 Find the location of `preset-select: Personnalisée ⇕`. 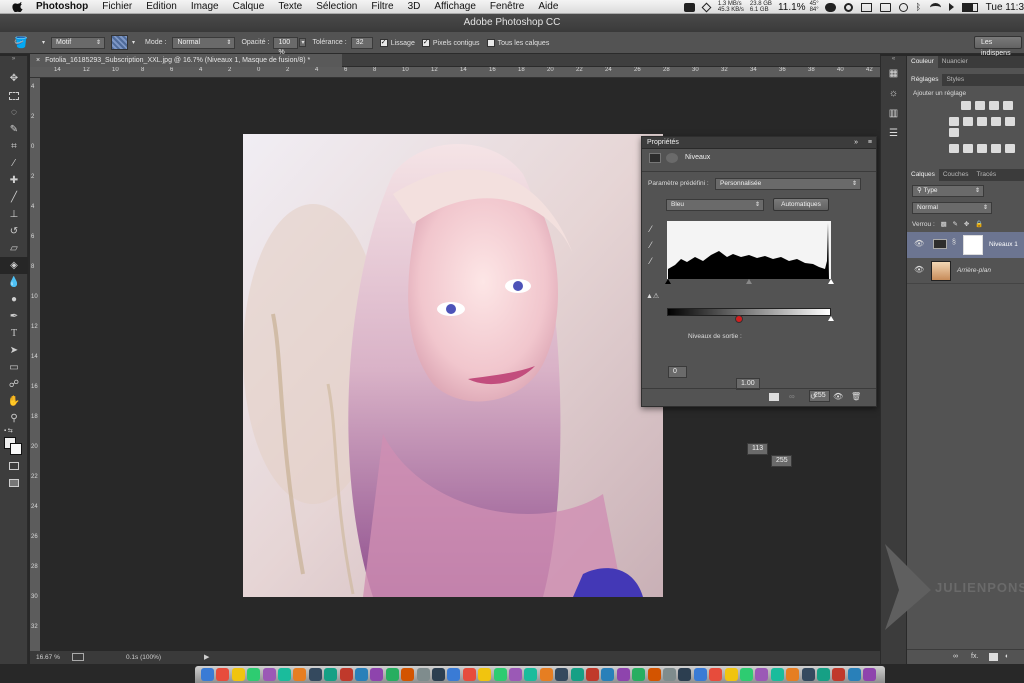

preset-select: Personnalisée ⇕ is located at coordinates (788, 184).